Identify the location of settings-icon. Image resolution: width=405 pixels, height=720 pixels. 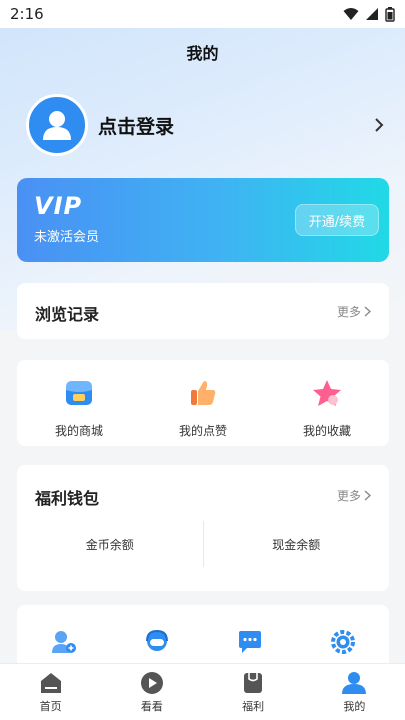
(342, 642).